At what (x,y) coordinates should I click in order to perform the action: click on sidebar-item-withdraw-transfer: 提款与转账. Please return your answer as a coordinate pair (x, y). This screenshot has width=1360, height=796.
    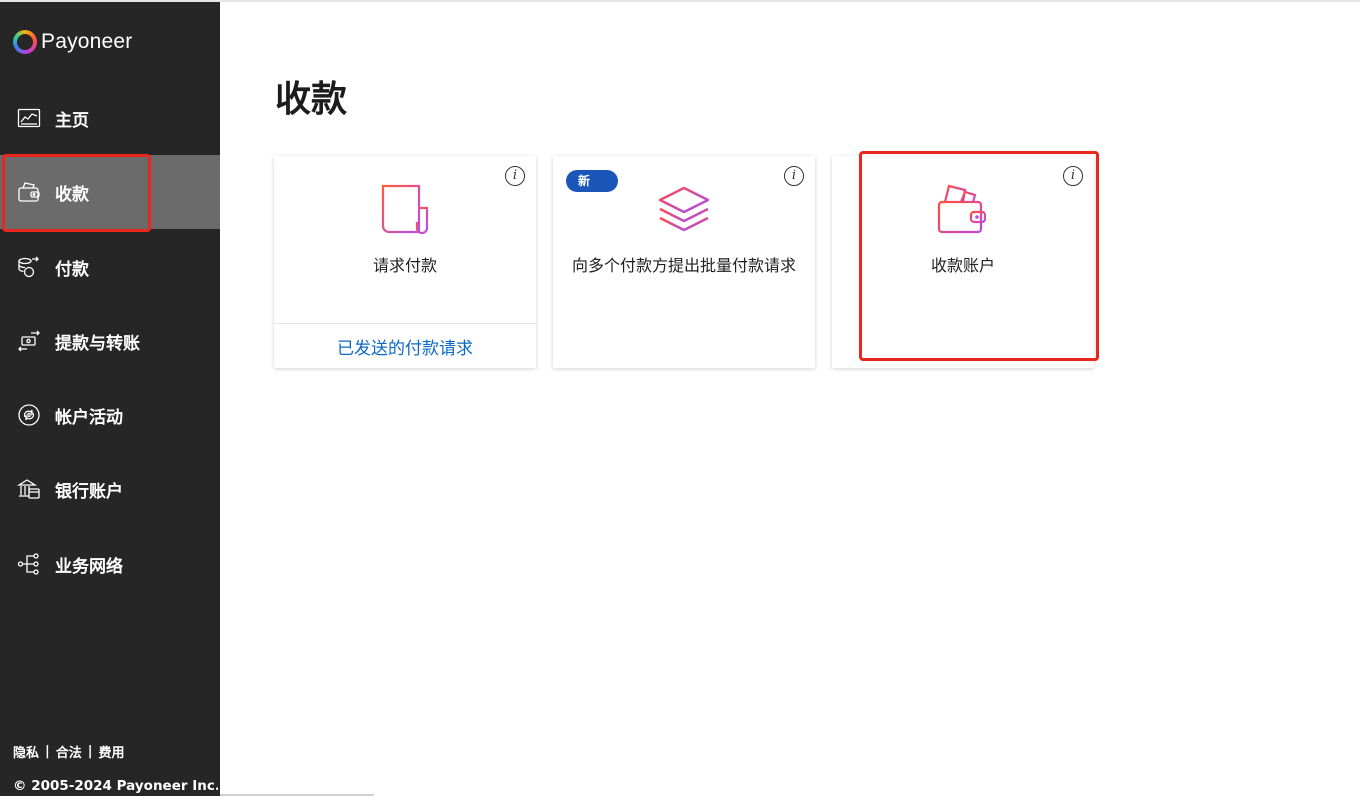
    Looking at the image, I should click on (110, 341).